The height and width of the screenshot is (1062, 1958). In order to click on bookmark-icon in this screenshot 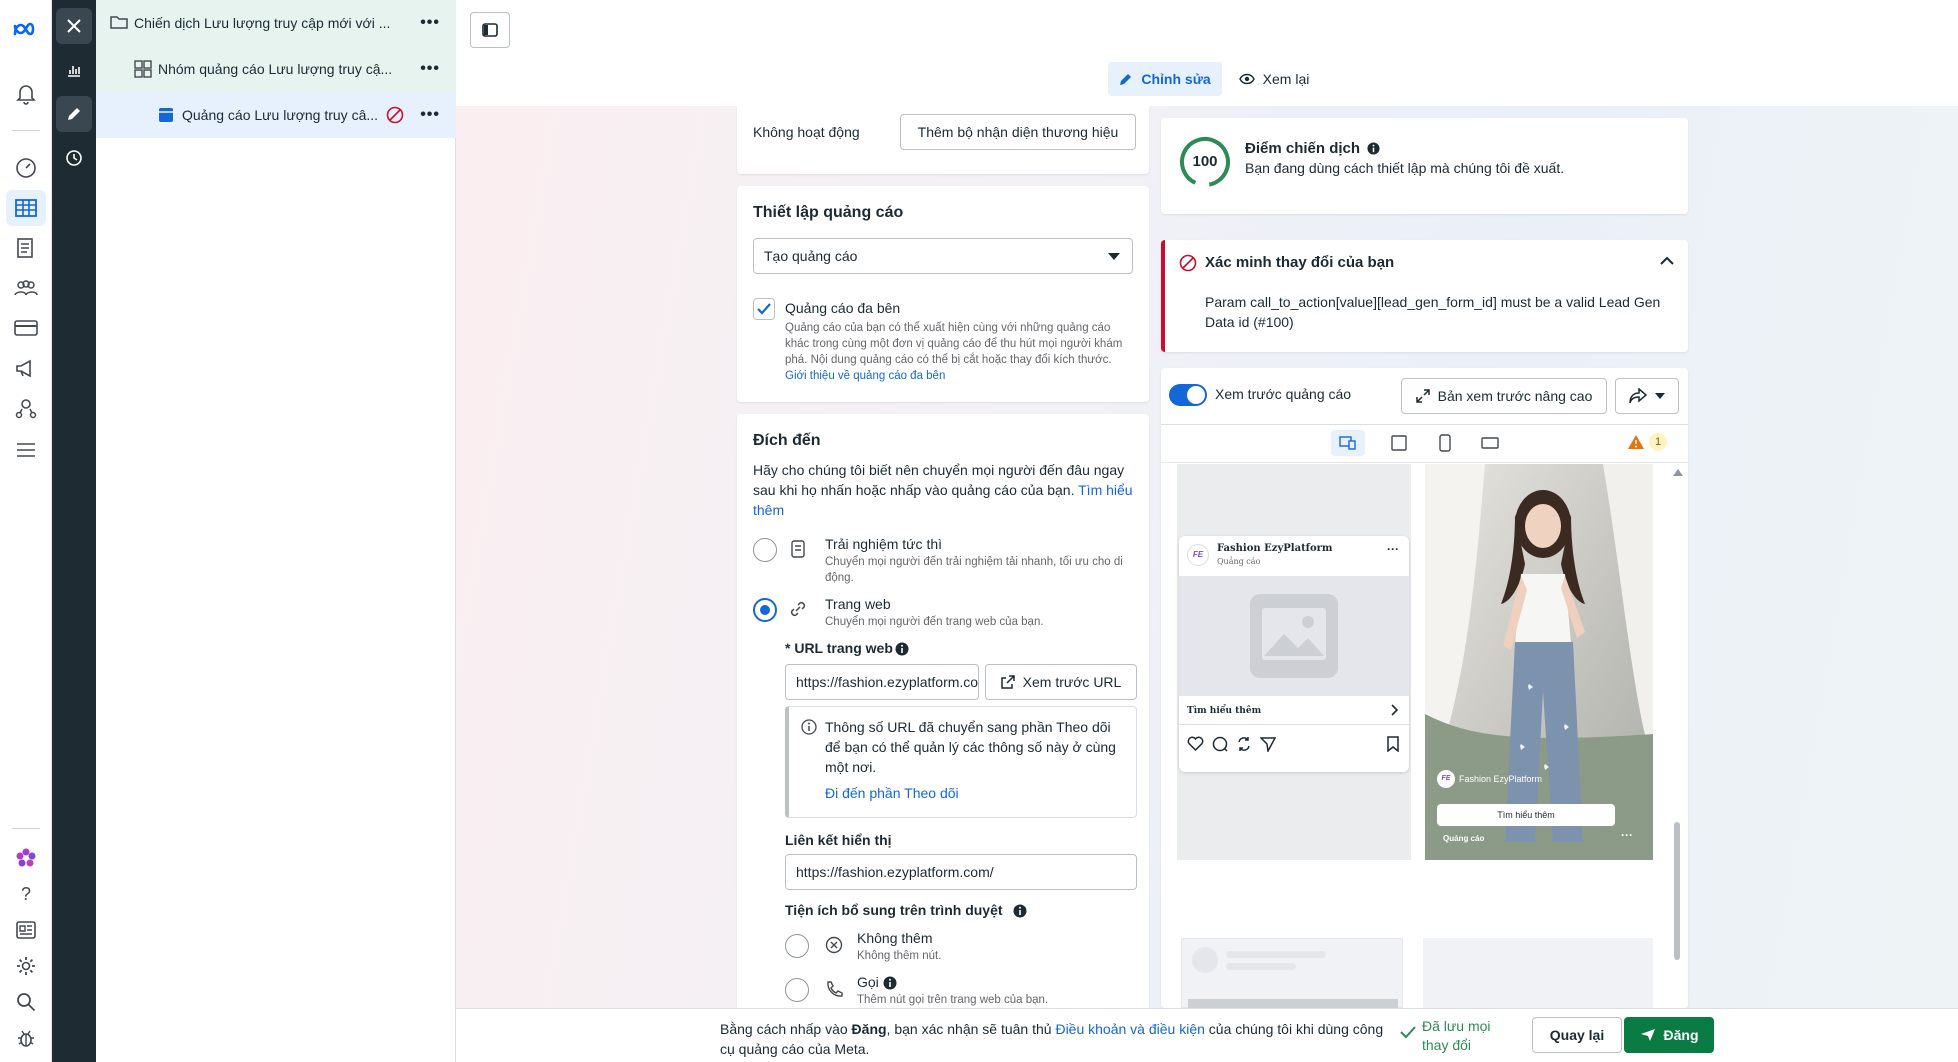, I will do `click(1393, 744)`.